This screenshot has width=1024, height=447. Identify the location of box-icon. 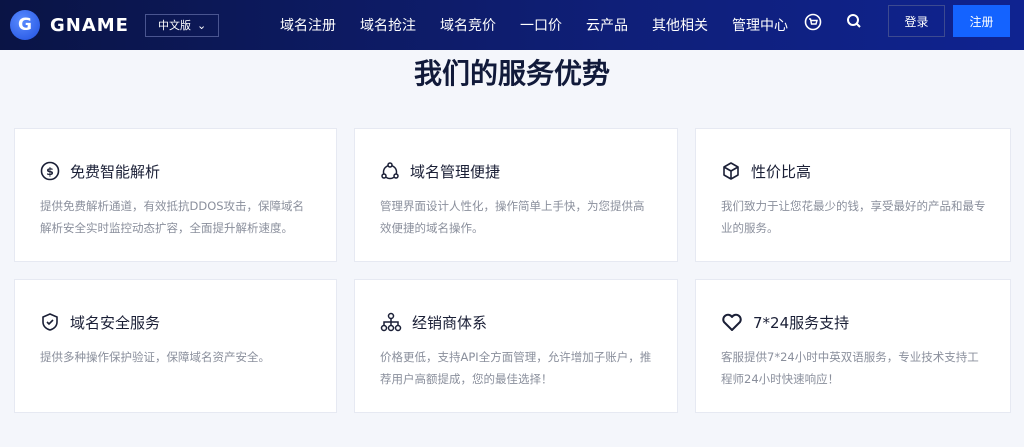
(731, 171).